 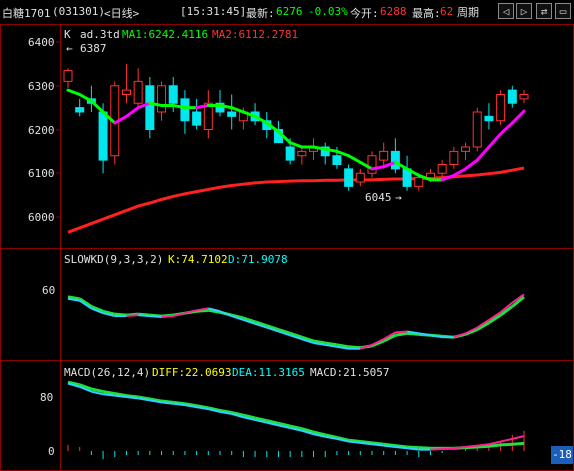 What do you see at coordinates (378, 197) in the screenshot?
I see `low-marker: 6045` at bounding box center [378, 197].